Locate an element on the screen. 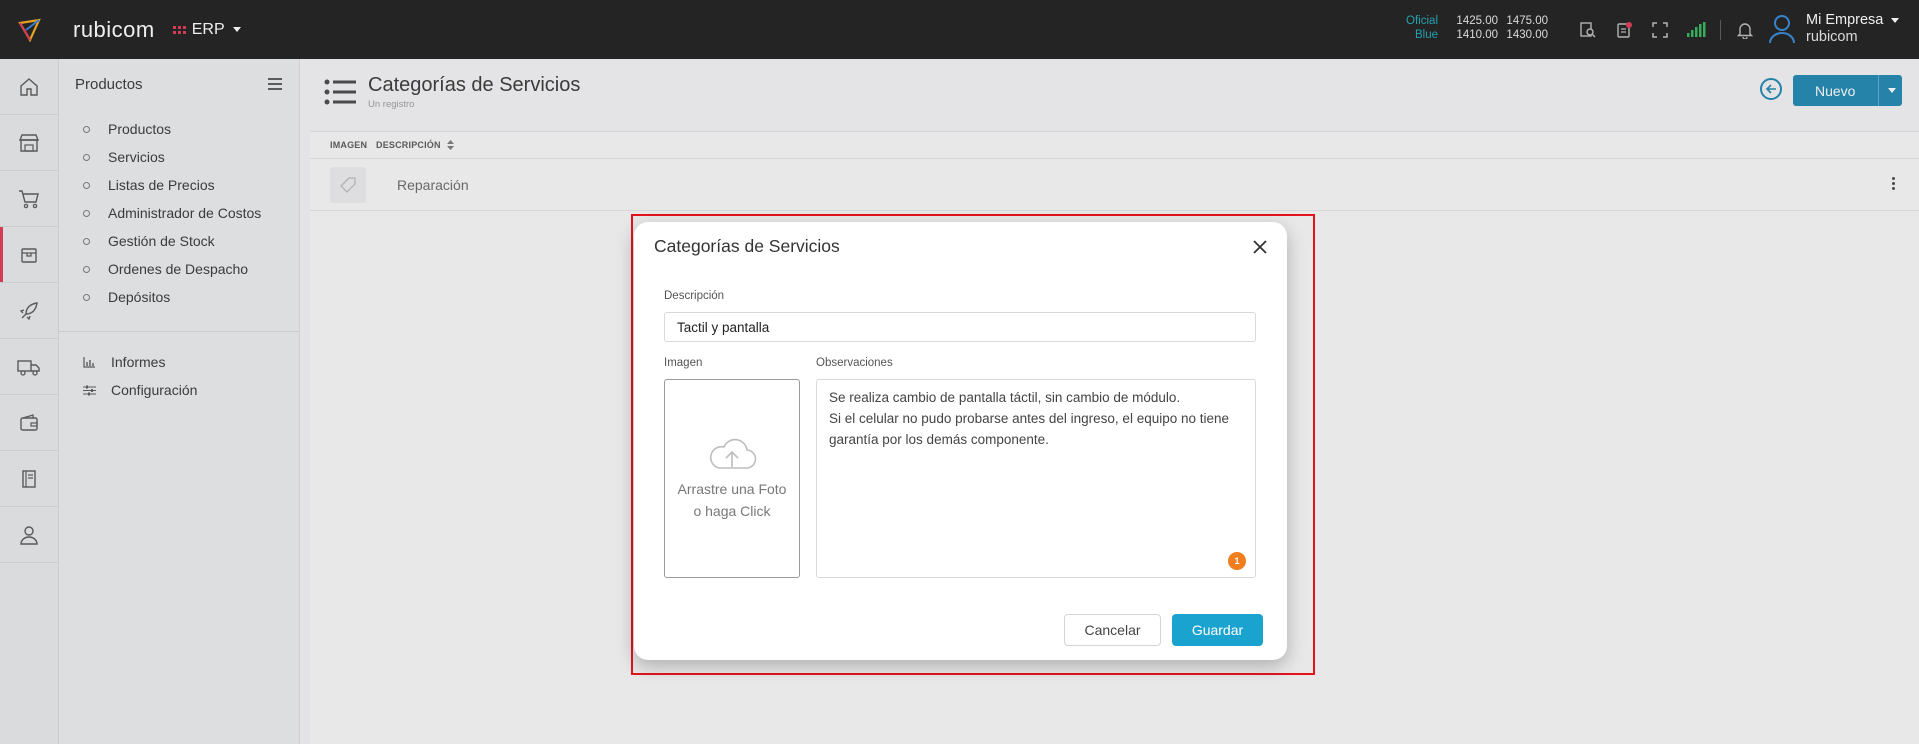  upload-text-line: o haga Click is located at coordinates (732, 510).